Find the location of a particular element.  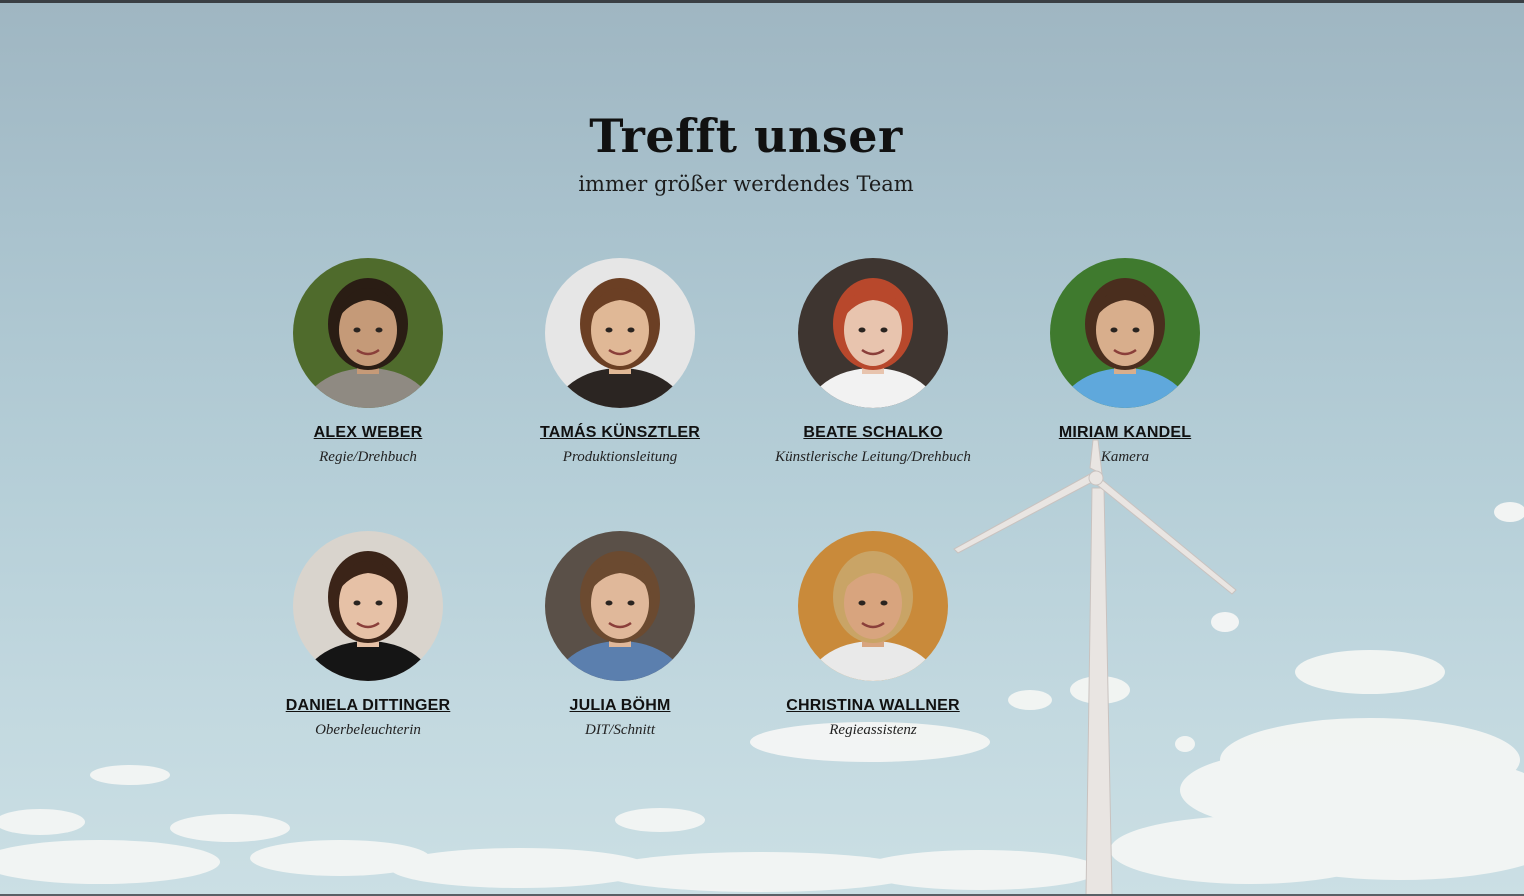

team-member-role: Regie/Drehbuch is located at coordinates (368, 457).